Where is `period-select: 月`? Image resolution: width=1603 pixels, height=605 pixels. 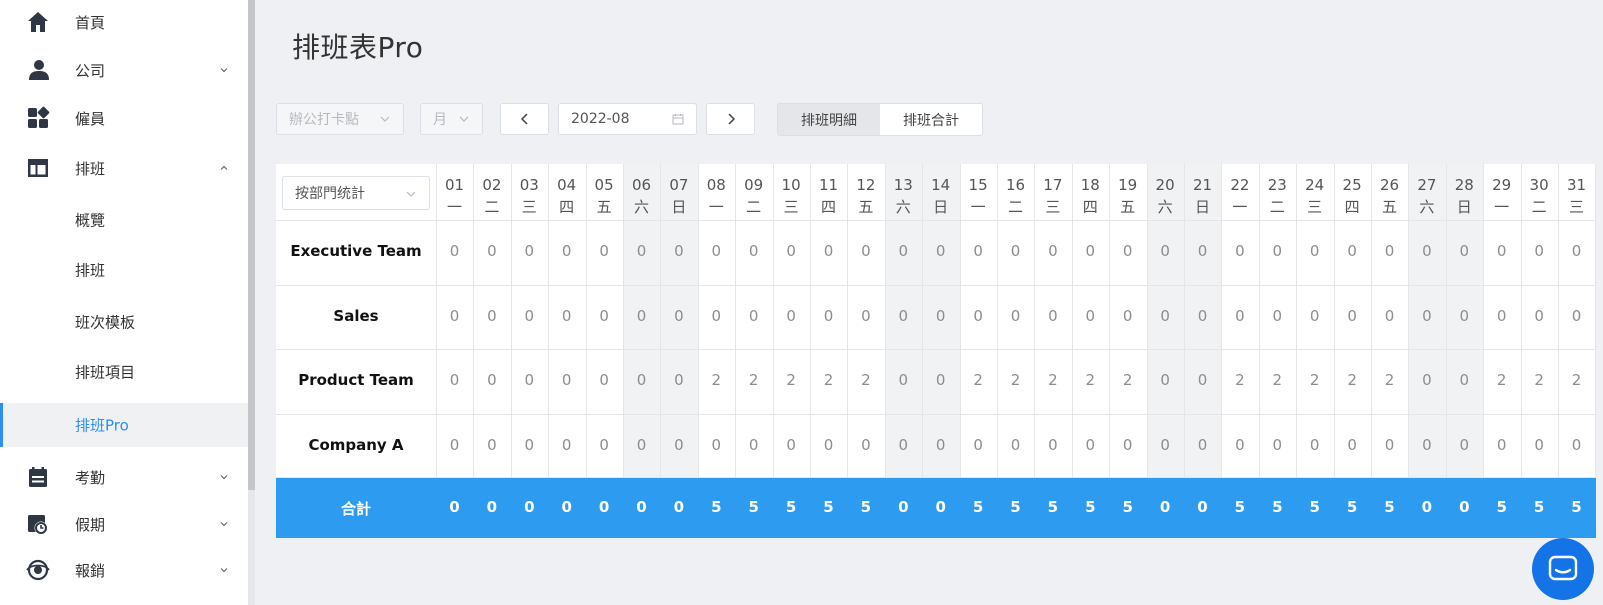 period-select: 月 is located at coordinates (451, 119).